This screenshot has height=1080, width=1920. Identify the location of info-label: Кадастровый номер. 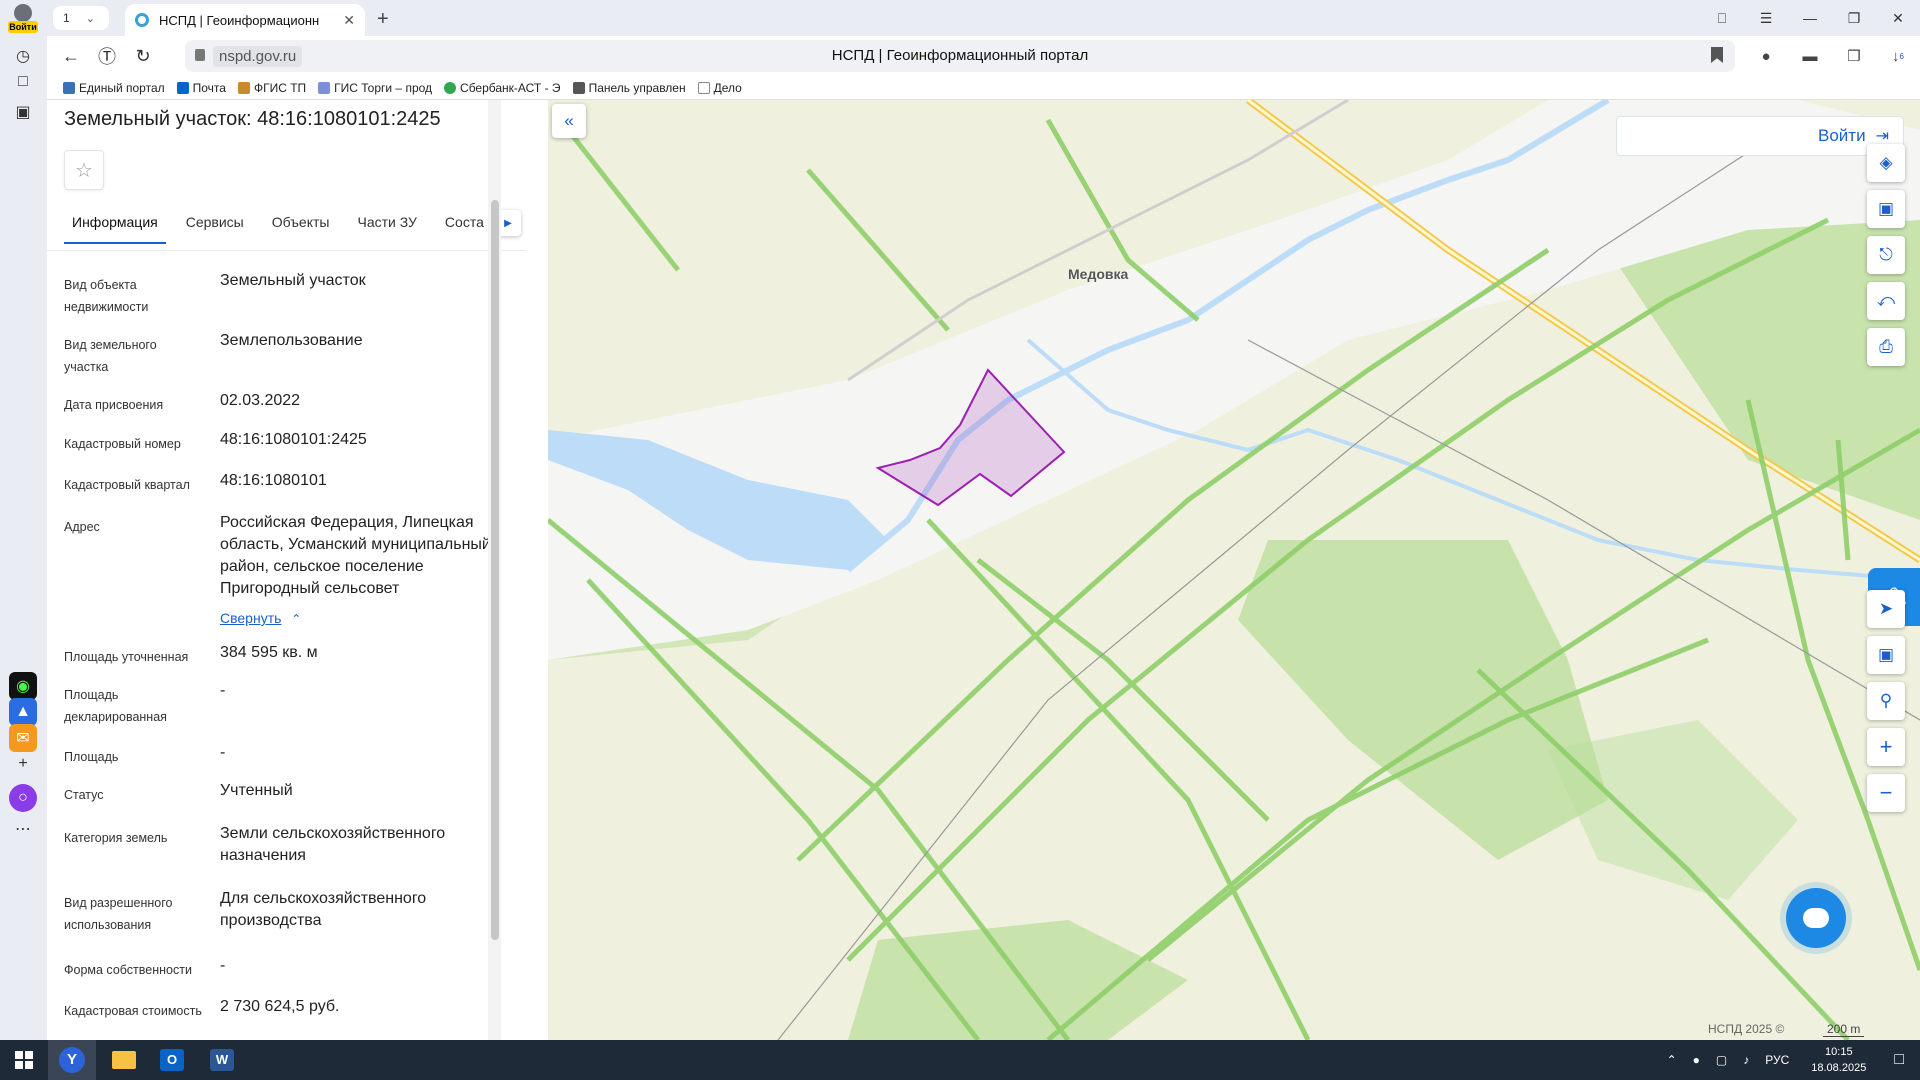
(122, 444).